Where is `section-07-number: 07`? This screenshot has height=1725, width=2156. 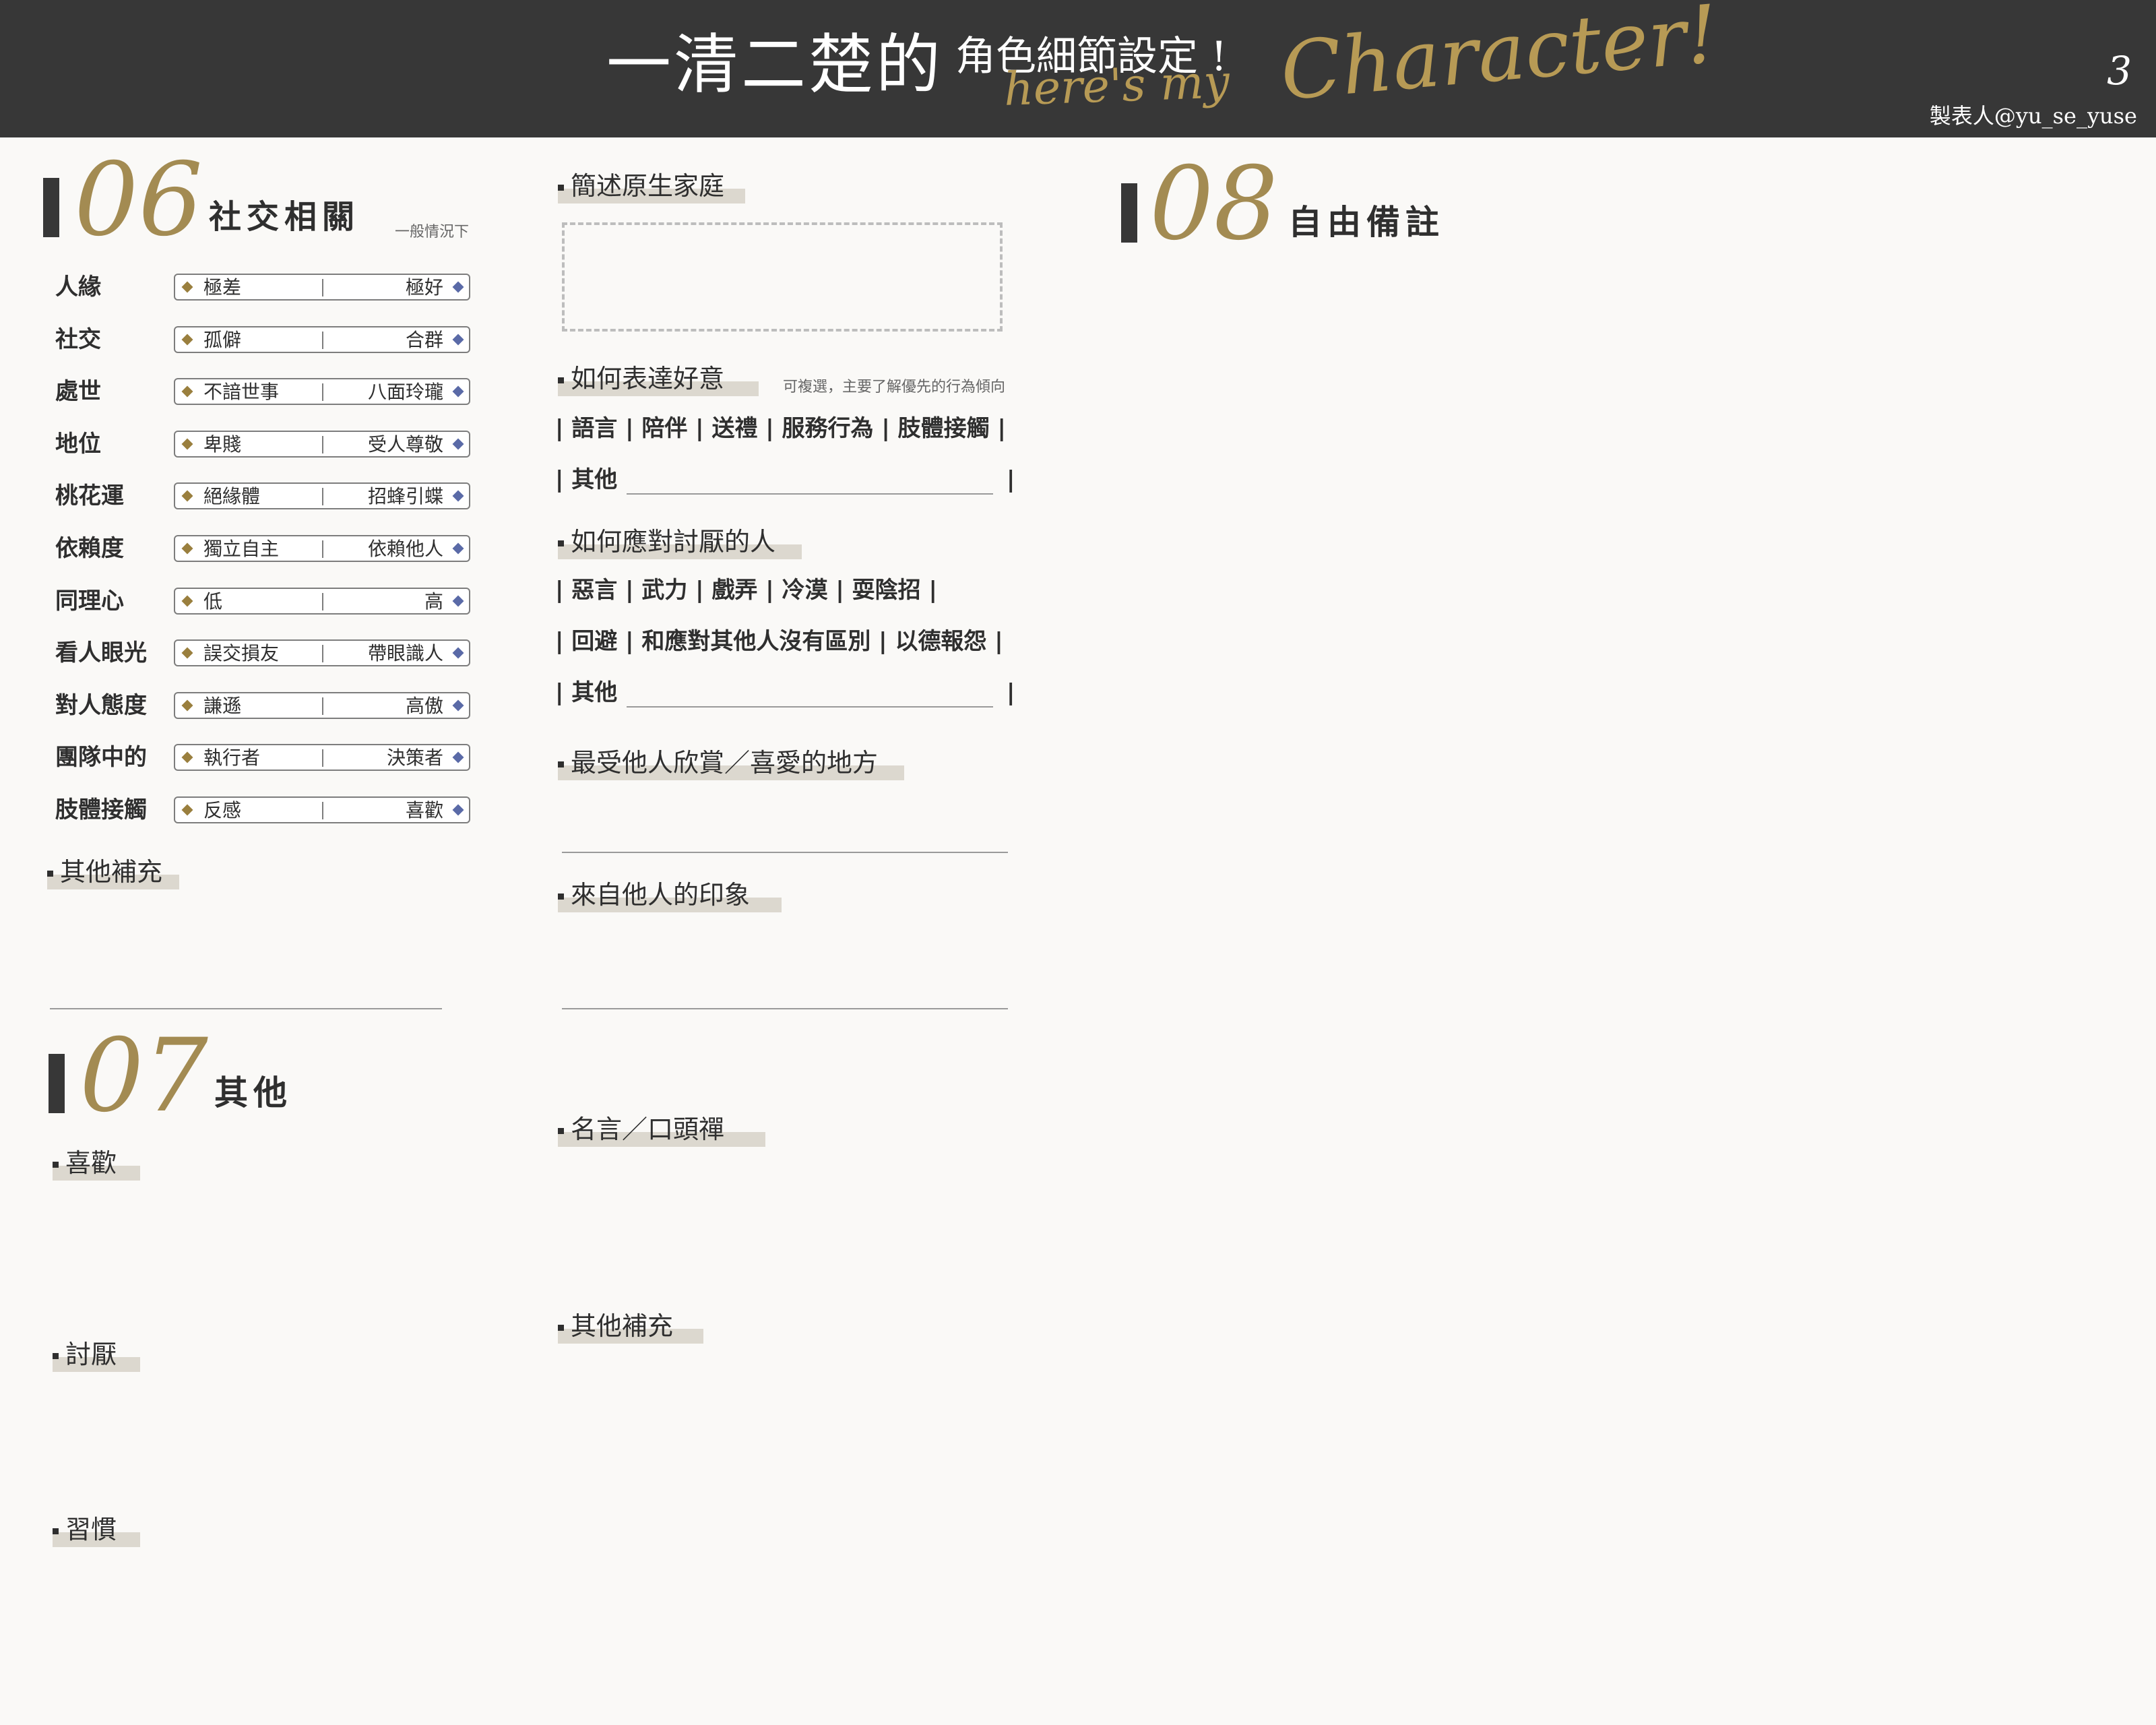
section-07-number: 07 is located at coordinates (144, 1076).